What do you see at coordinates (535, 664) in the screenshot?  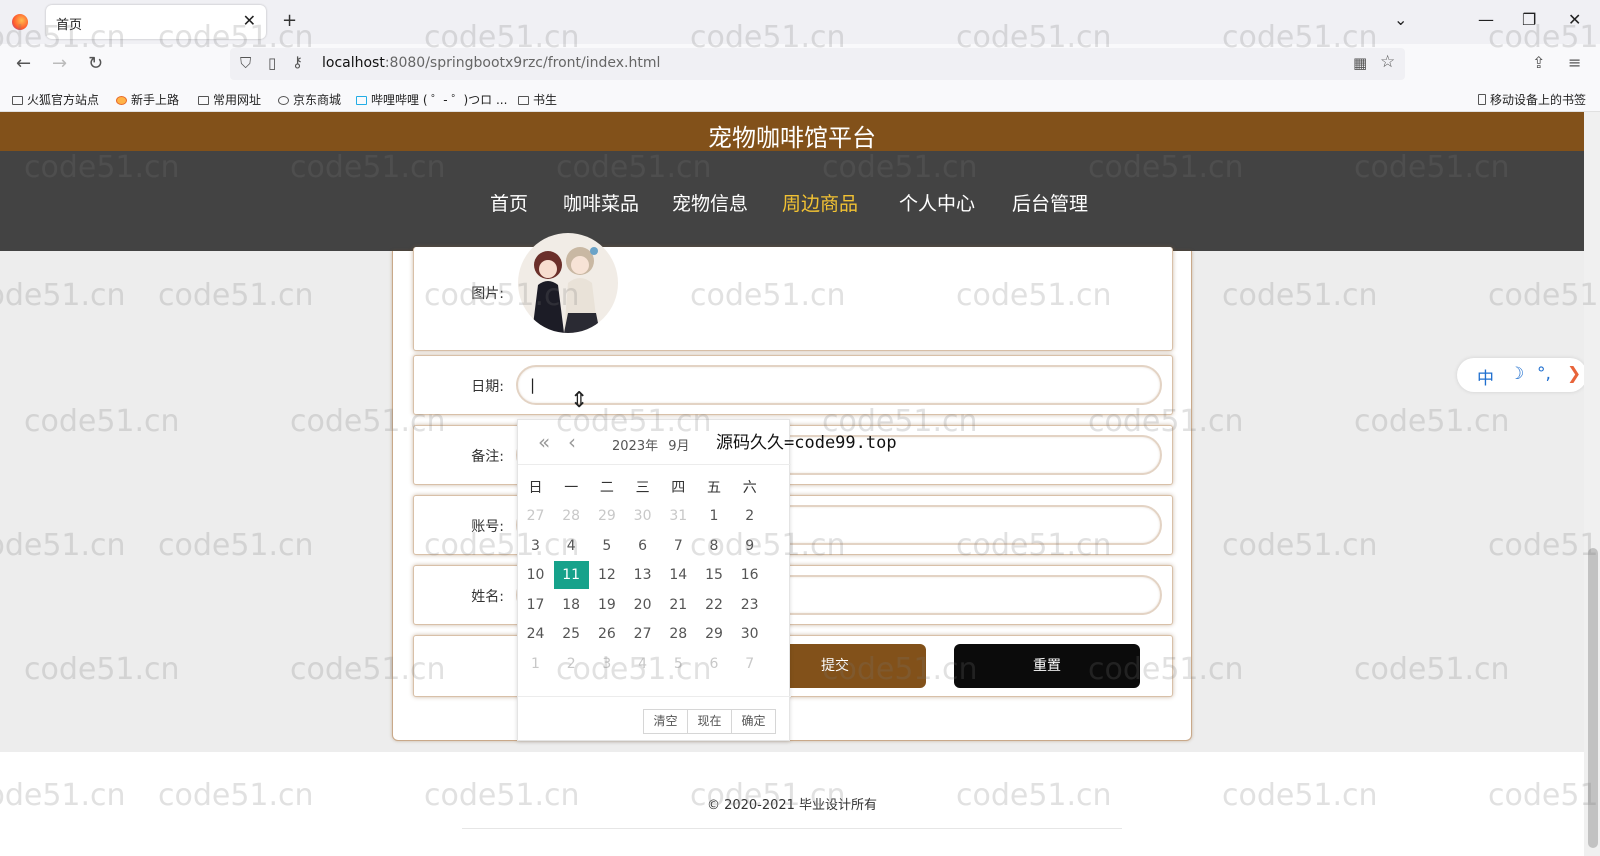 I see `calendar-day-other-month: 1` at bounding box center [535, 664].